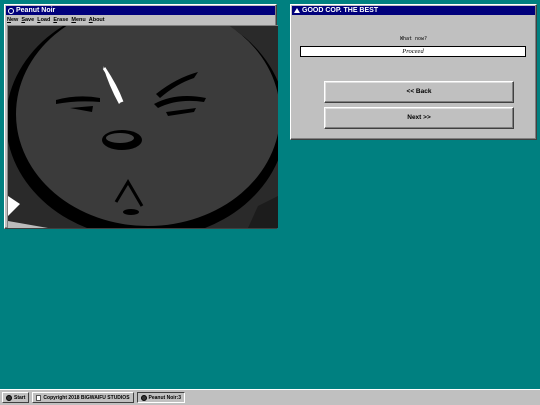 The width and height of the screenshot is (540, 405). Describe the element at coordinates (140, 19) in the screenshot. I see `game-menubar: New Save Load Erase Menu About` at that location.